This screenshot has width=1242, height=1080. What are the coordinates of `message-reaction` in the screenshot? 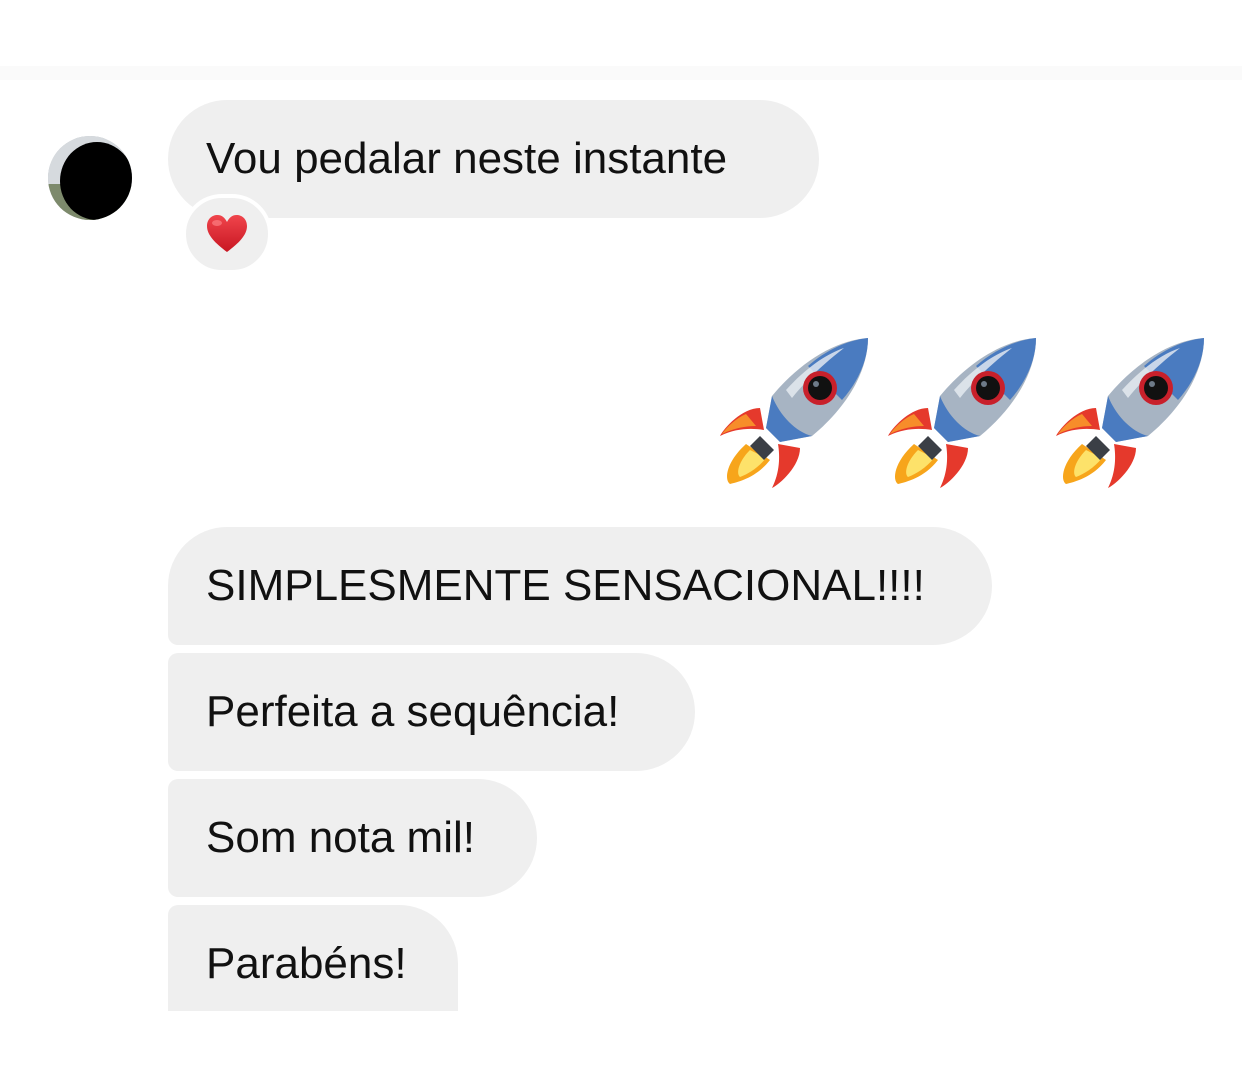 It's located at (227, 234).